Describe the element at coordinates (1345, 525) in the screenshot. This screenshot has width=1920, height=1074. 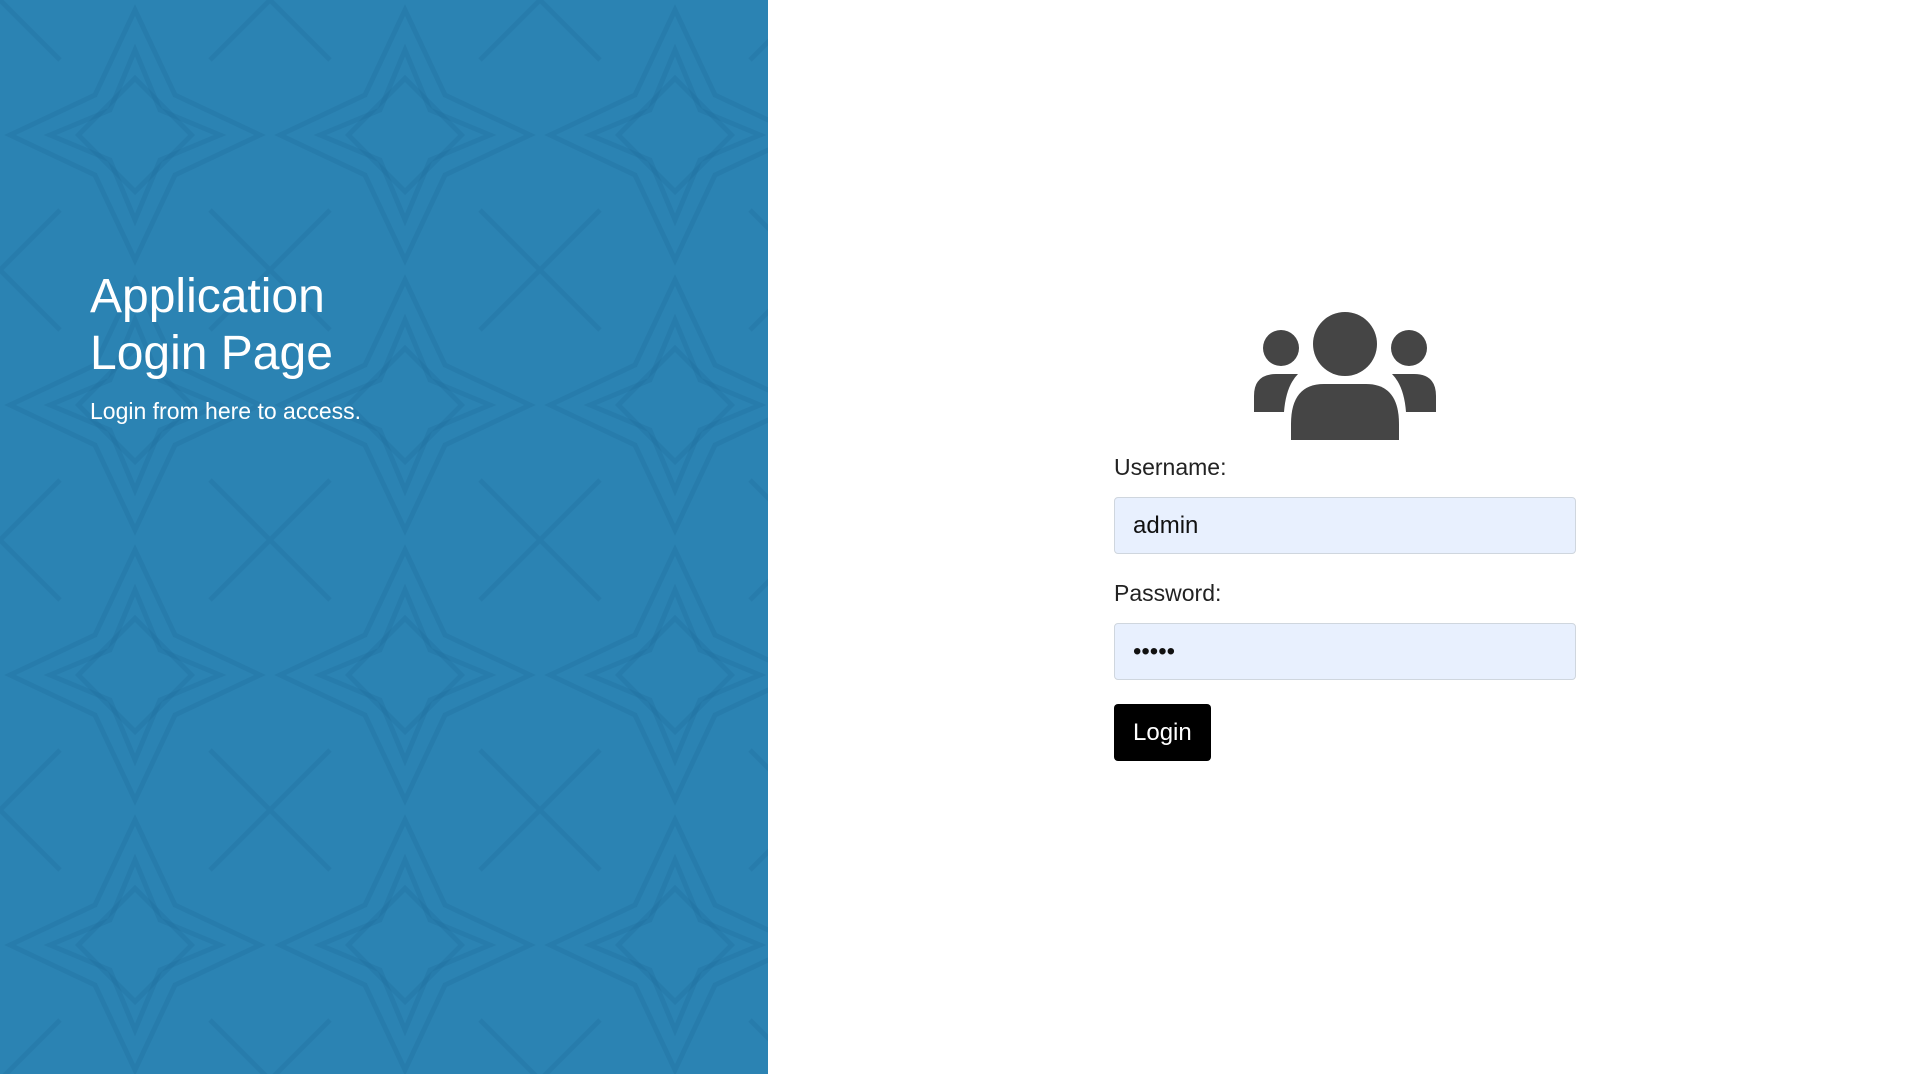
I see `username-input` at that location.